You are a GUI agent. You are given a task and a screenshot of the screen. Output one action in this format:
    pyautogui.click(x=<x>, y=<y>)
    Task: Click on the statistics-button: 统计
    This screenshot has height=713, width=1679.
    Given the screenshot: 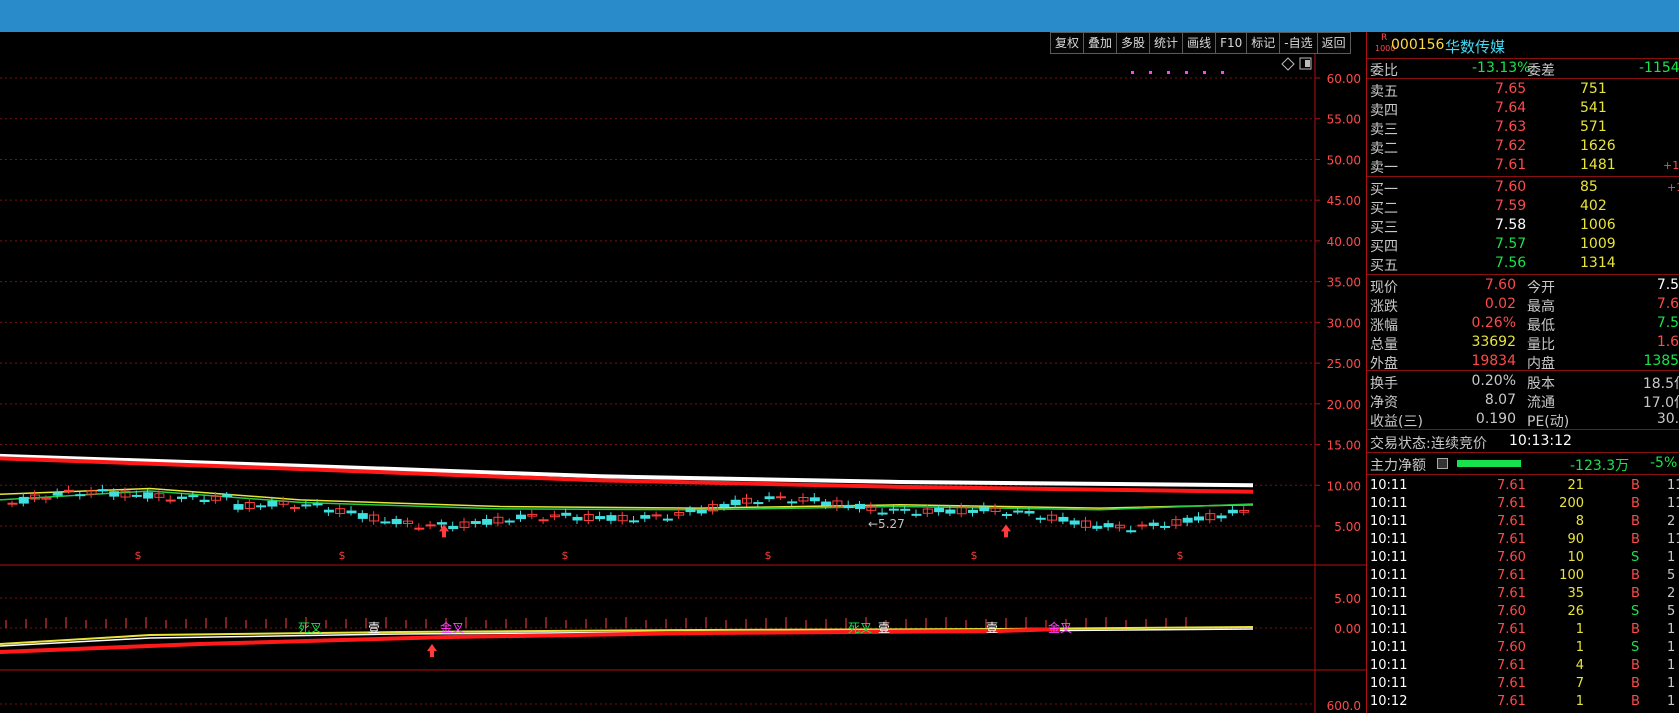 What is the action you would take?
    pyautogui.click(x=1166, y=43)
    